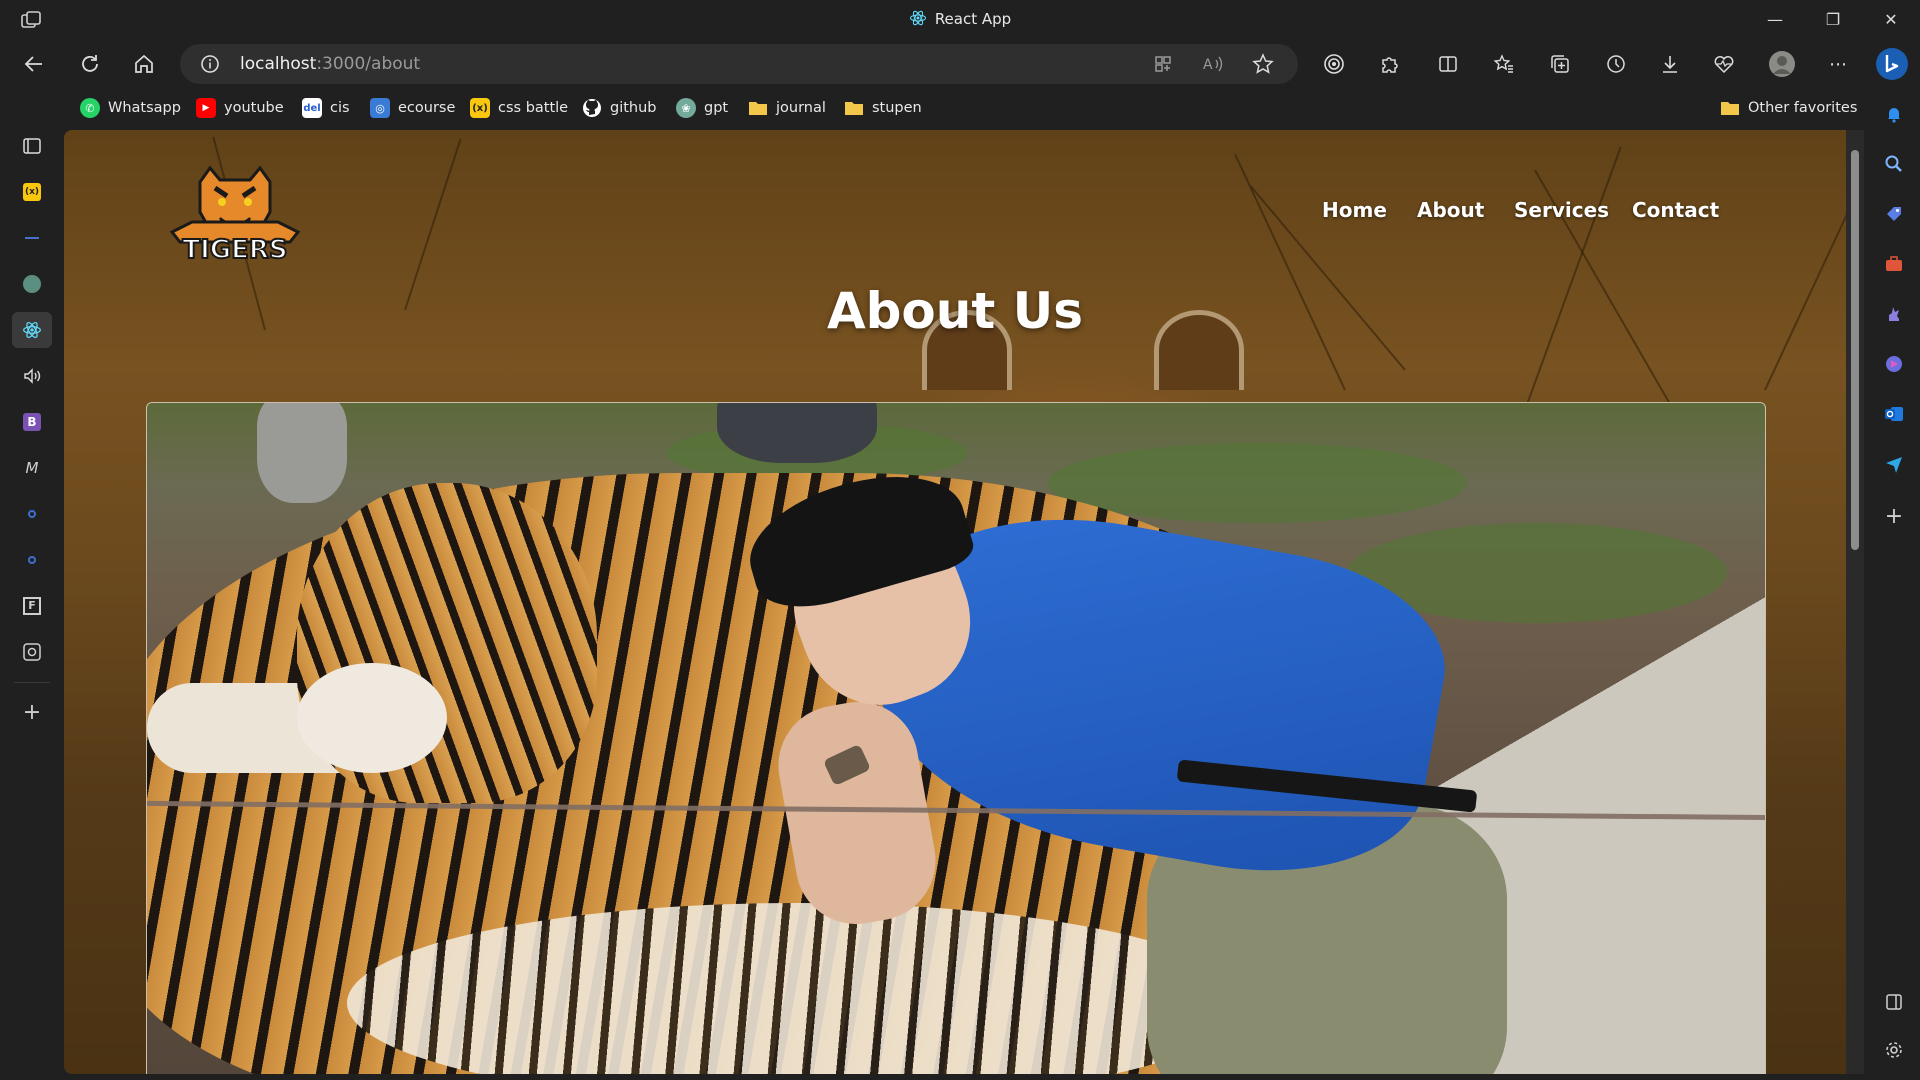 This screenshot has height=1080, width=1920. What do you see at coordinates (1561, 210) in the screenshot?
I see `nav-services: Services` at bounding box center [1561, 210].